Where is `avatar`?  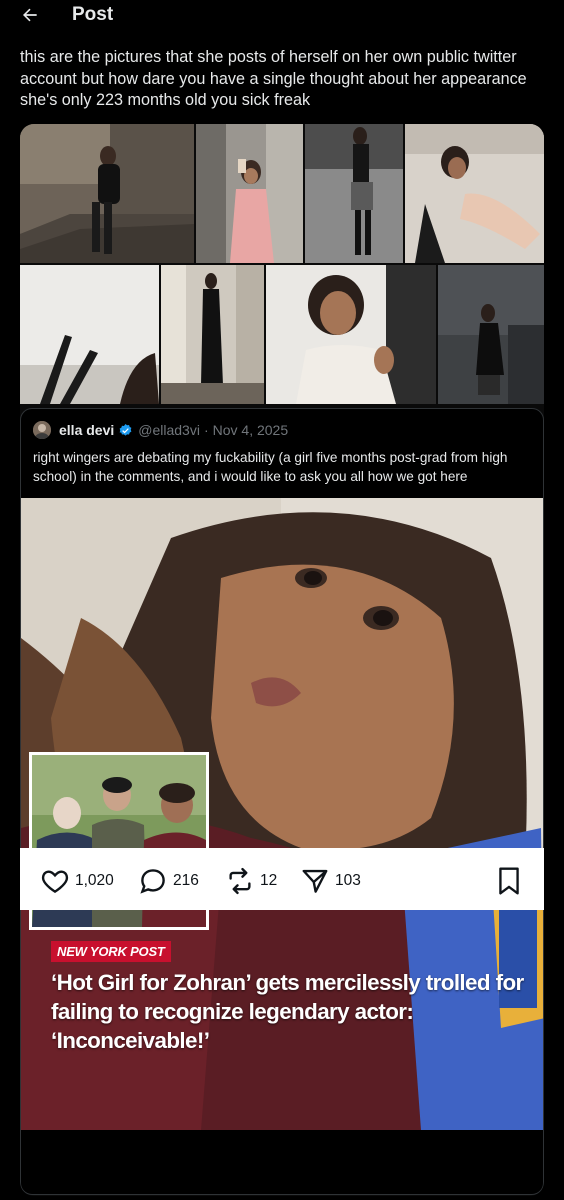 avatar is located at coordinates (42, 430).